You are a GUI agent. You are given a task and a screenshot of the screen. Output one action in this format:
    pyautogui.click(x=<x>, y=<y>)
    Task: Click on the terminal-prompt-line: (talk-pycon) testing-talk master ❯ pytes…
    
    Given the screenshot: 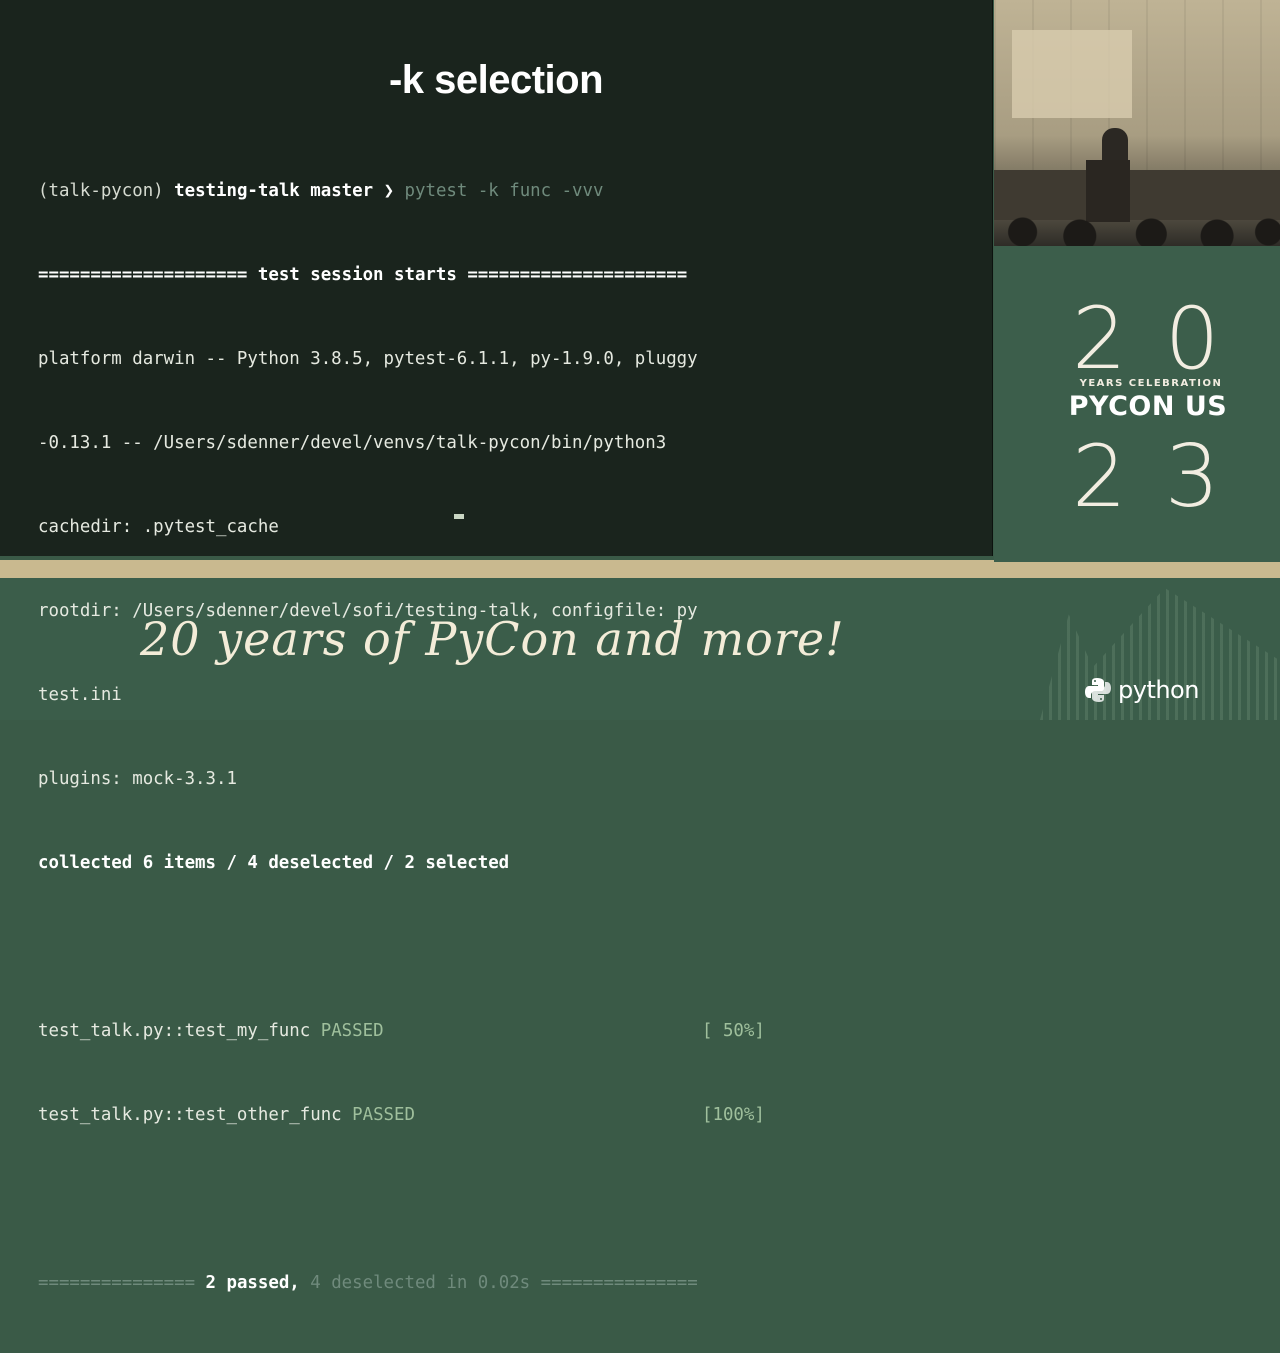 What is the action you would take?
    pyautogui.click(x=418, y=191)
    